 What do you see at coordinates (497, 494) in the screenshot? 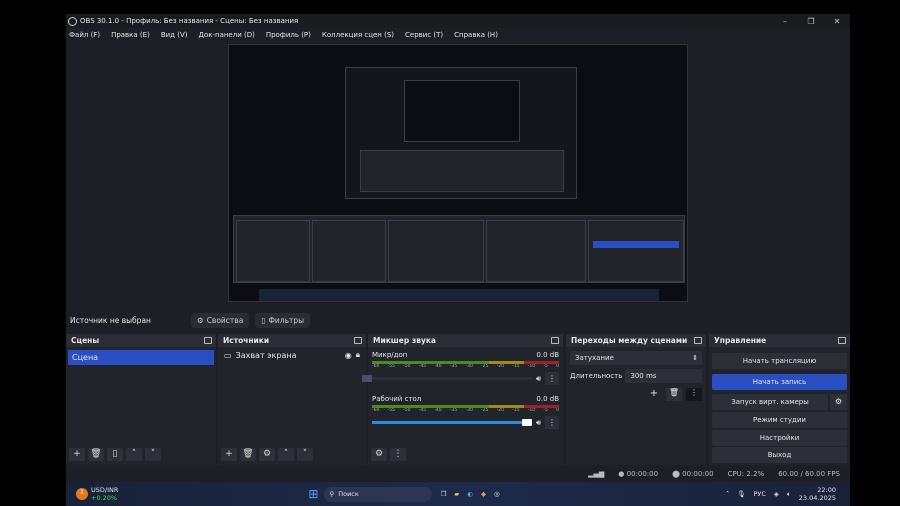
I see `obs-taskbar-icon: ◎` at bounding box center [497, 494].